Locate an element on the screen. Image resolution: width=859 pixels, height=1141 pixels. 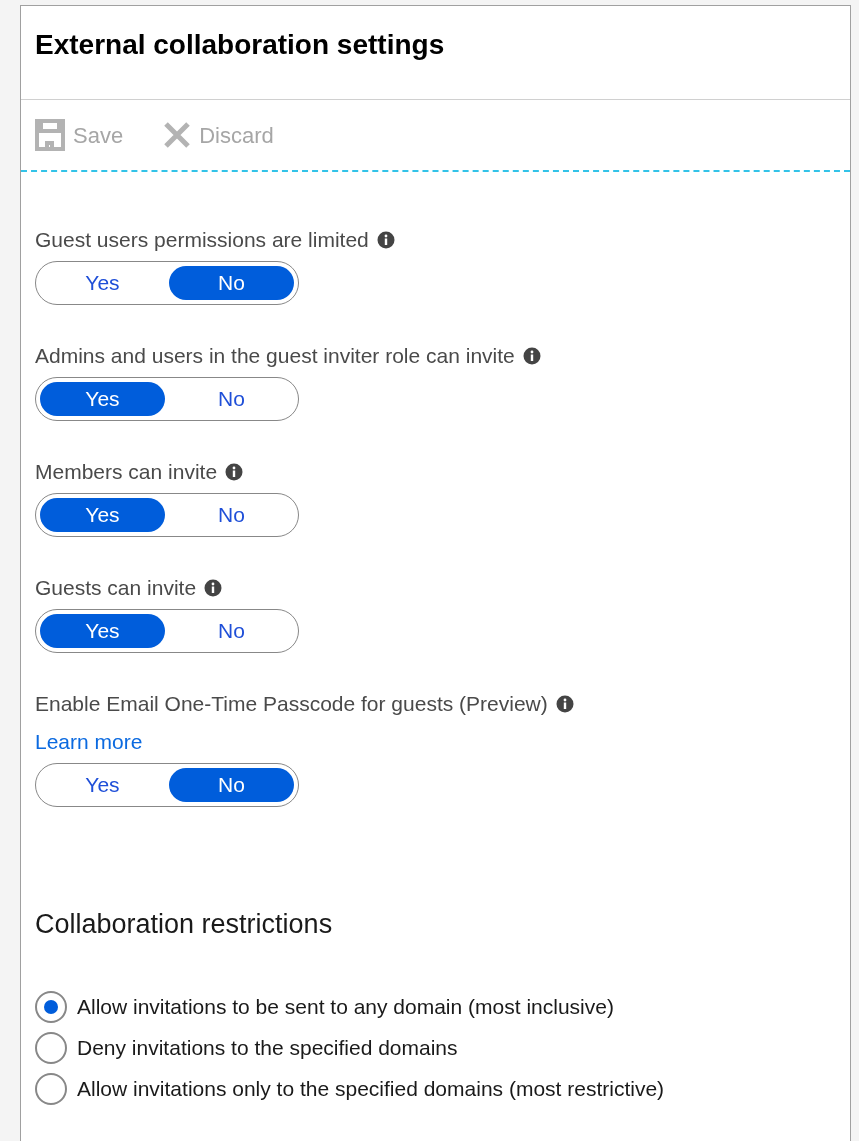
section-heading: Collaboration restrictions is located at coordinates (184, 924).